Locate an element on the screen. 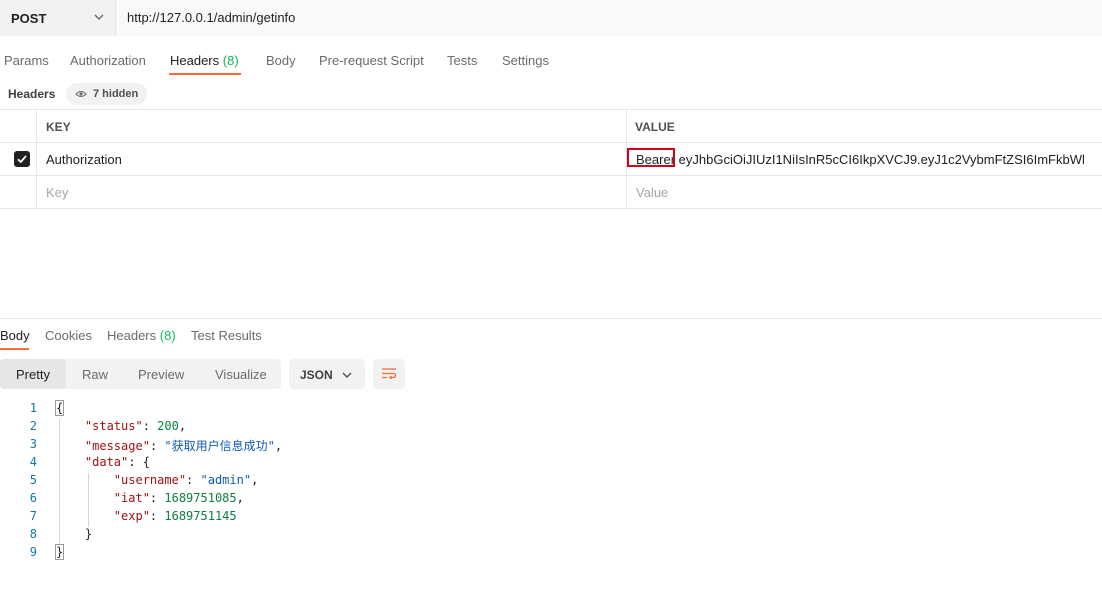 Image resolution: width=1102 pixels, height=596 pixels. url-bar: POST http://127.0.0.1/admin/getinfo is located at coordinates (551, 18).